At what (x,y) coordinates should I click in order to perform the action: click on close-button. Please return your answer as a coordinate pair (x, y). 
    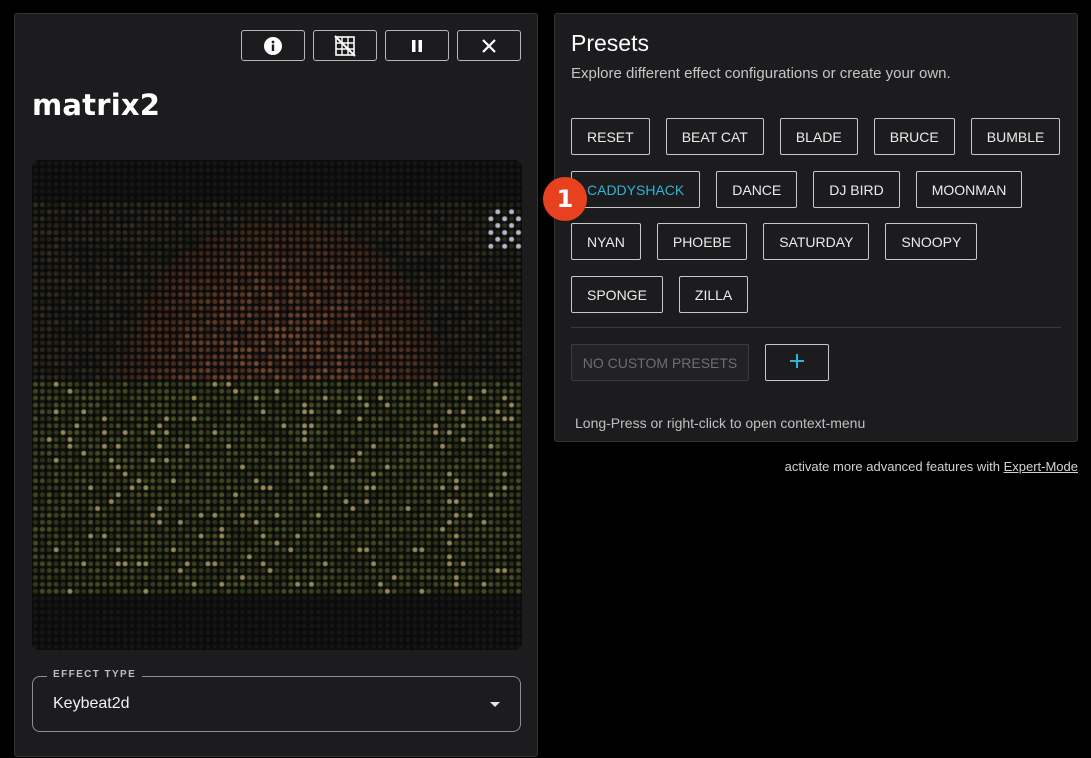
    Looking at the image, I should click on (489, 45).